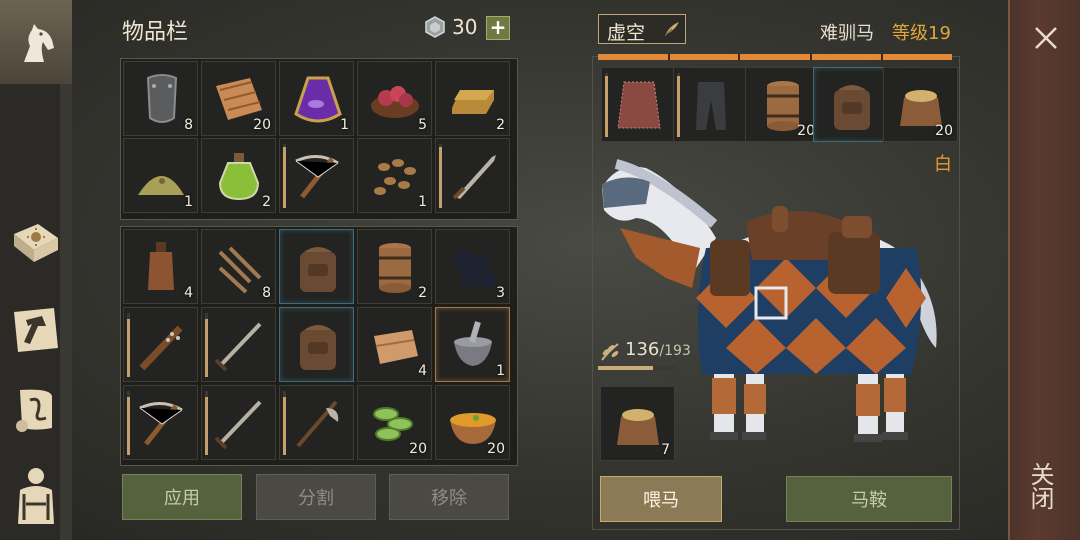 Image resolution: width=1080 pixels, height=540 pixels. Describe the element at coordinates (155, 32) in the screenshot. I see `inventory-title: 物品栏` at that location.